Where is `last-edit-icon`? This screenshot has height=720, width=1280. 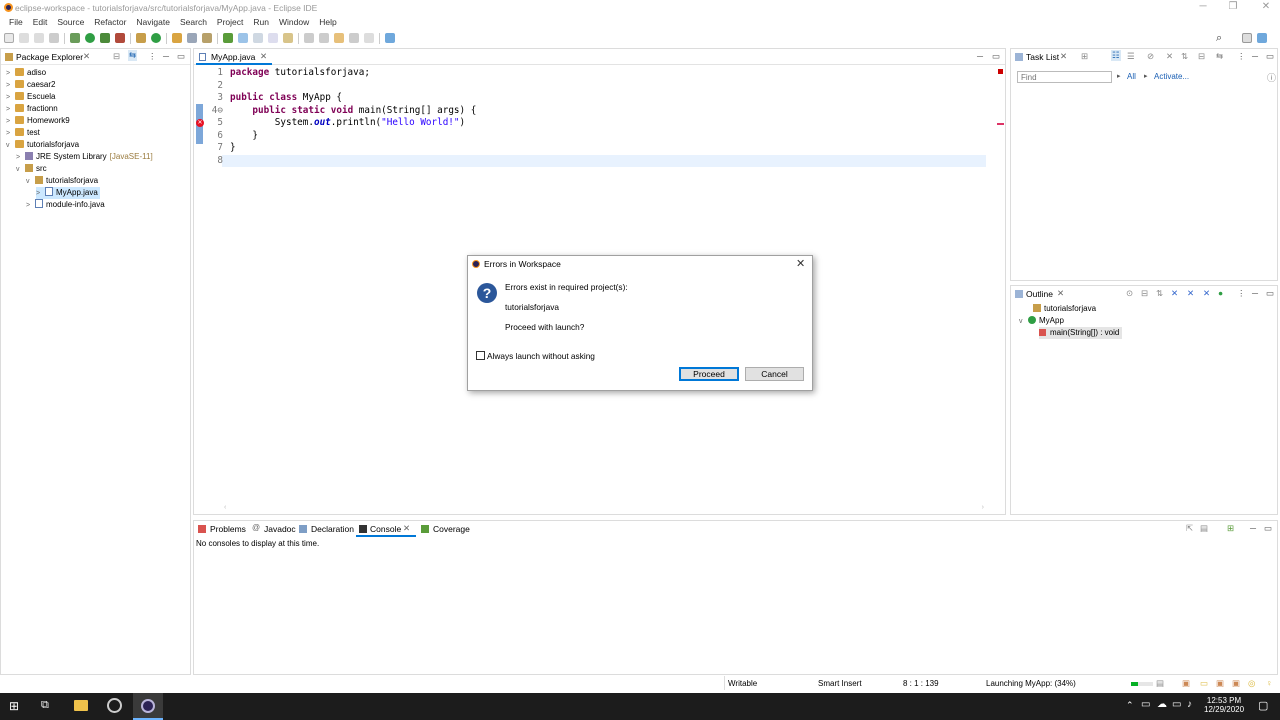
last-edit-icon is located at coordinates (339, 38).